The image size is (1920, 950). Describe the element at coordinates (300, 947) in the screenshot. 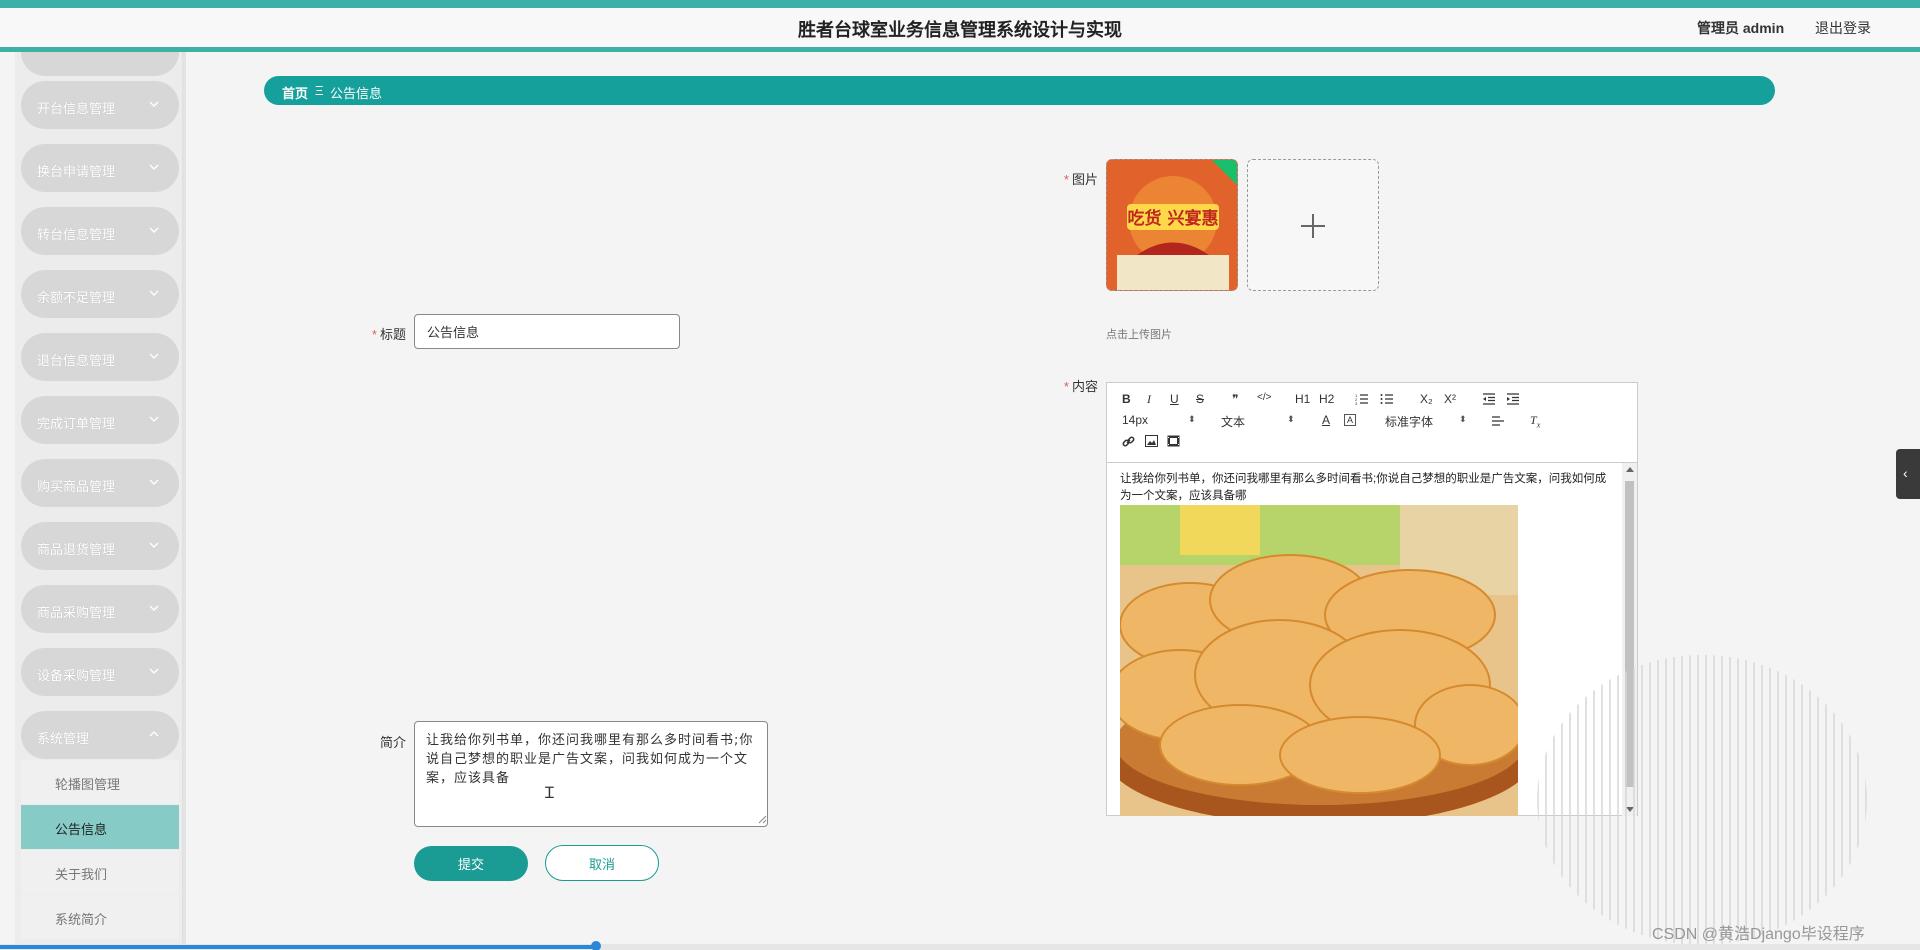

I see `page-horizontal-scrollbar-thumb` at that location.